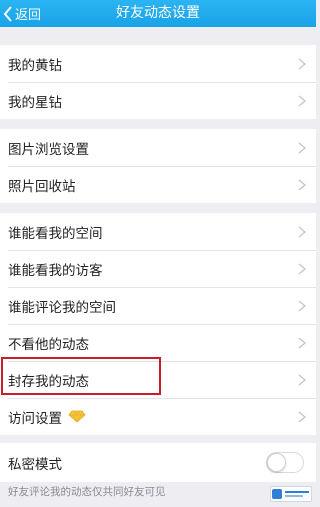 This screenshot has width=320, height=507. I want to click on settings-group-vip: 我的黄钻 我的星钻, so click(158, 82).